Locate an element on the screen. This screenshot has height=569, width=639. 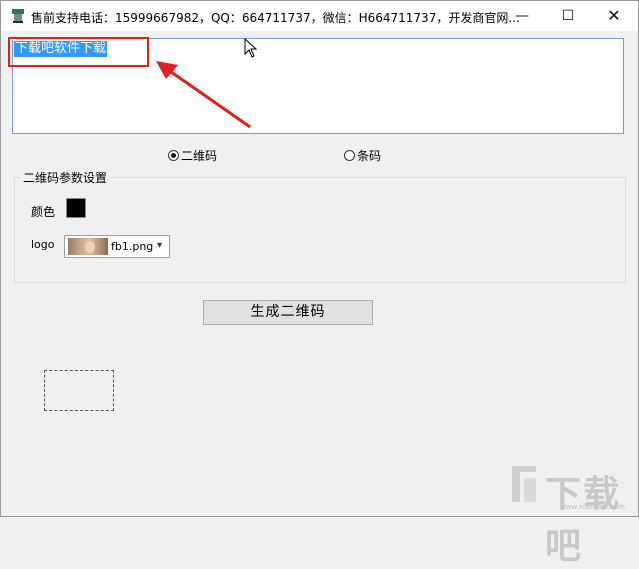
qrcode-preview-area is located at coordinates (79, 390).